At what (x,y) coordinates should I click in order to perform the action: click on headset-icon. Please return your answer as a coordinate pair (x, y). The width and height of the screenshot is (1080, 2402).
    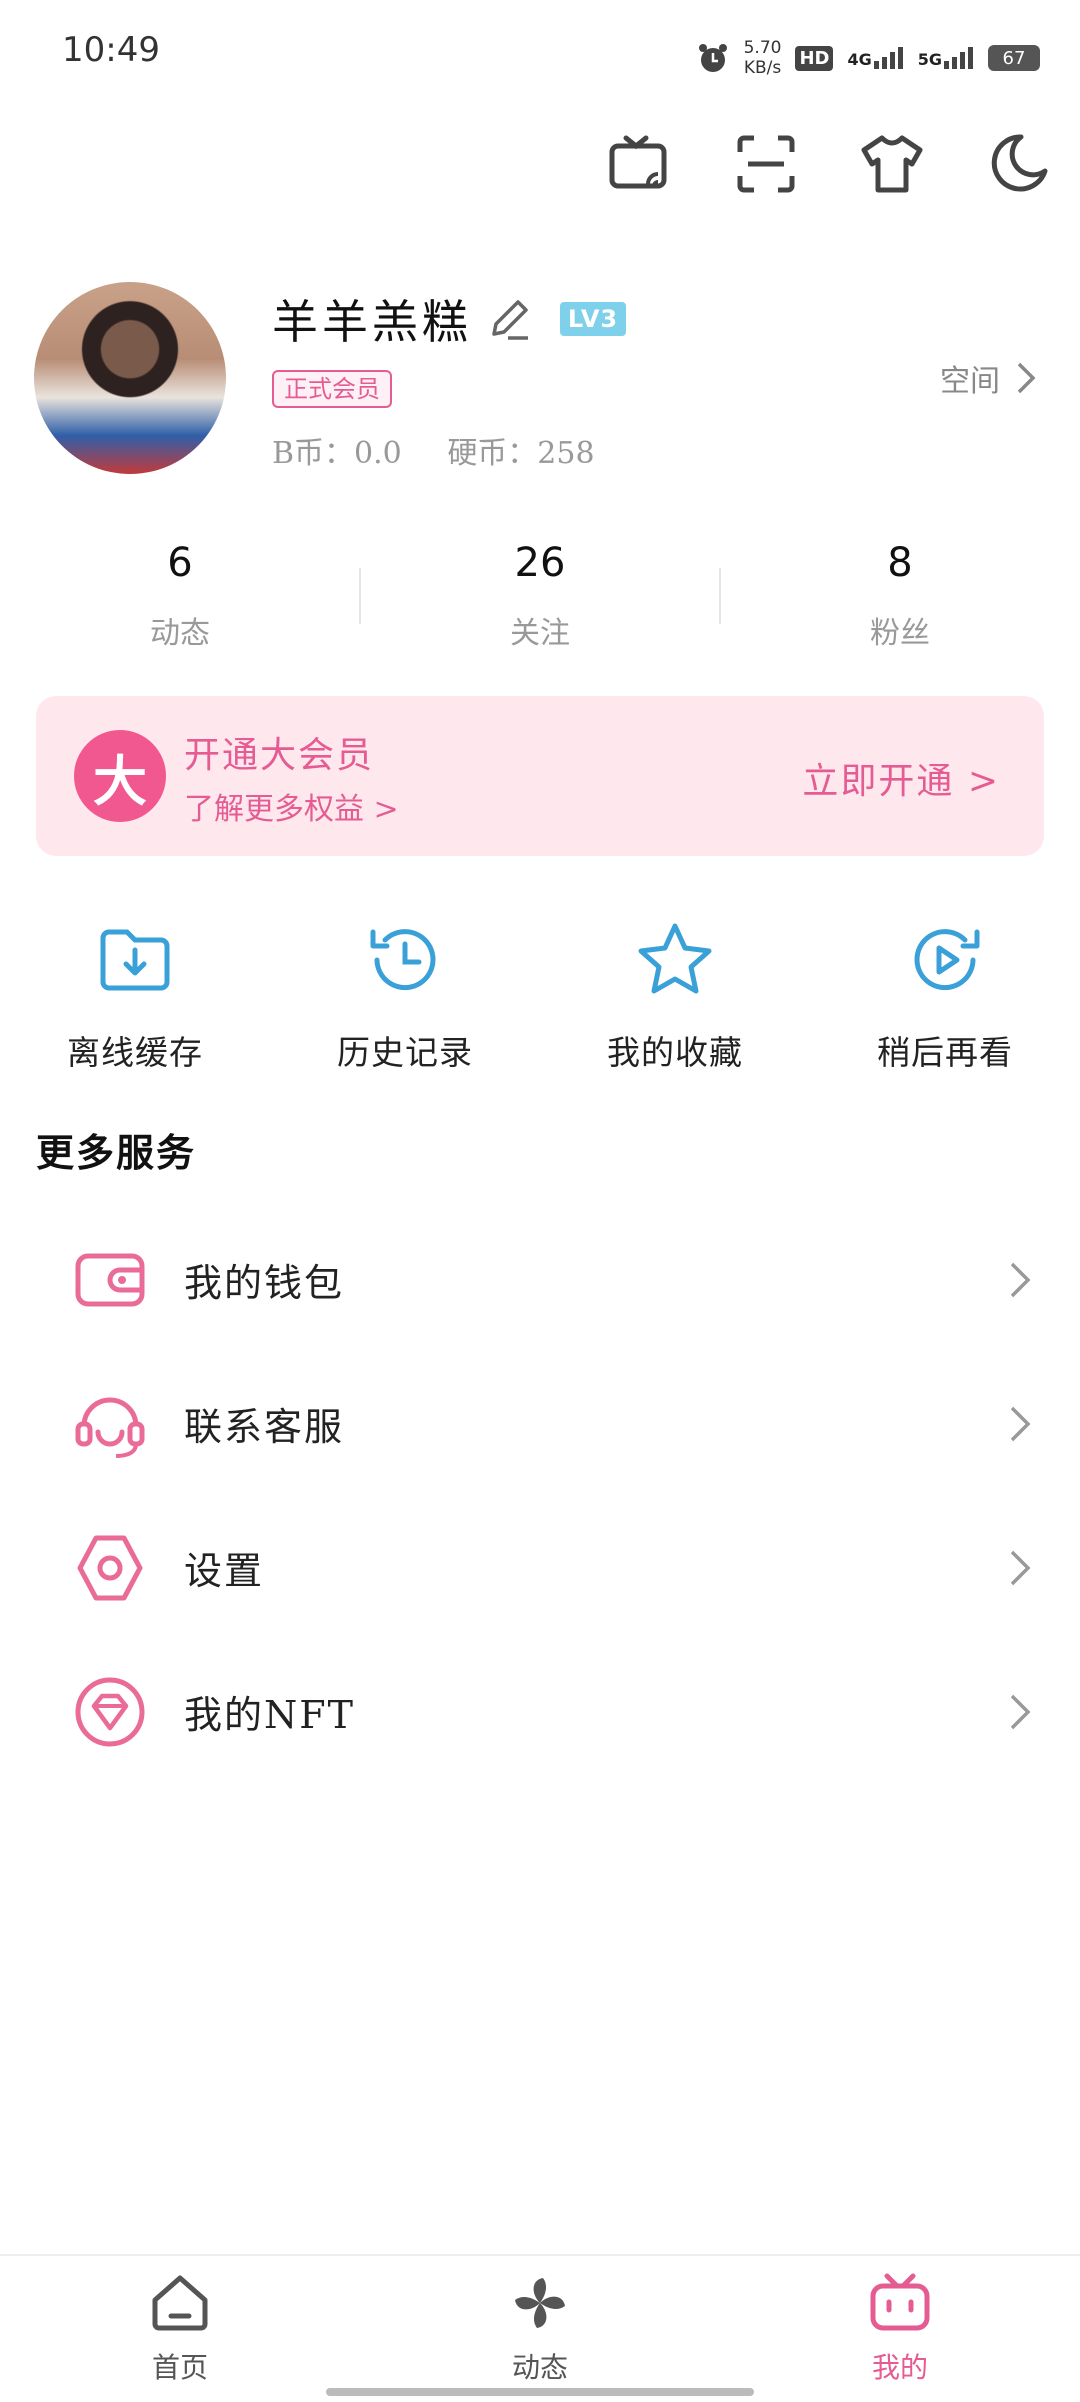
    Looking at the image, I should click on (110, 1424).